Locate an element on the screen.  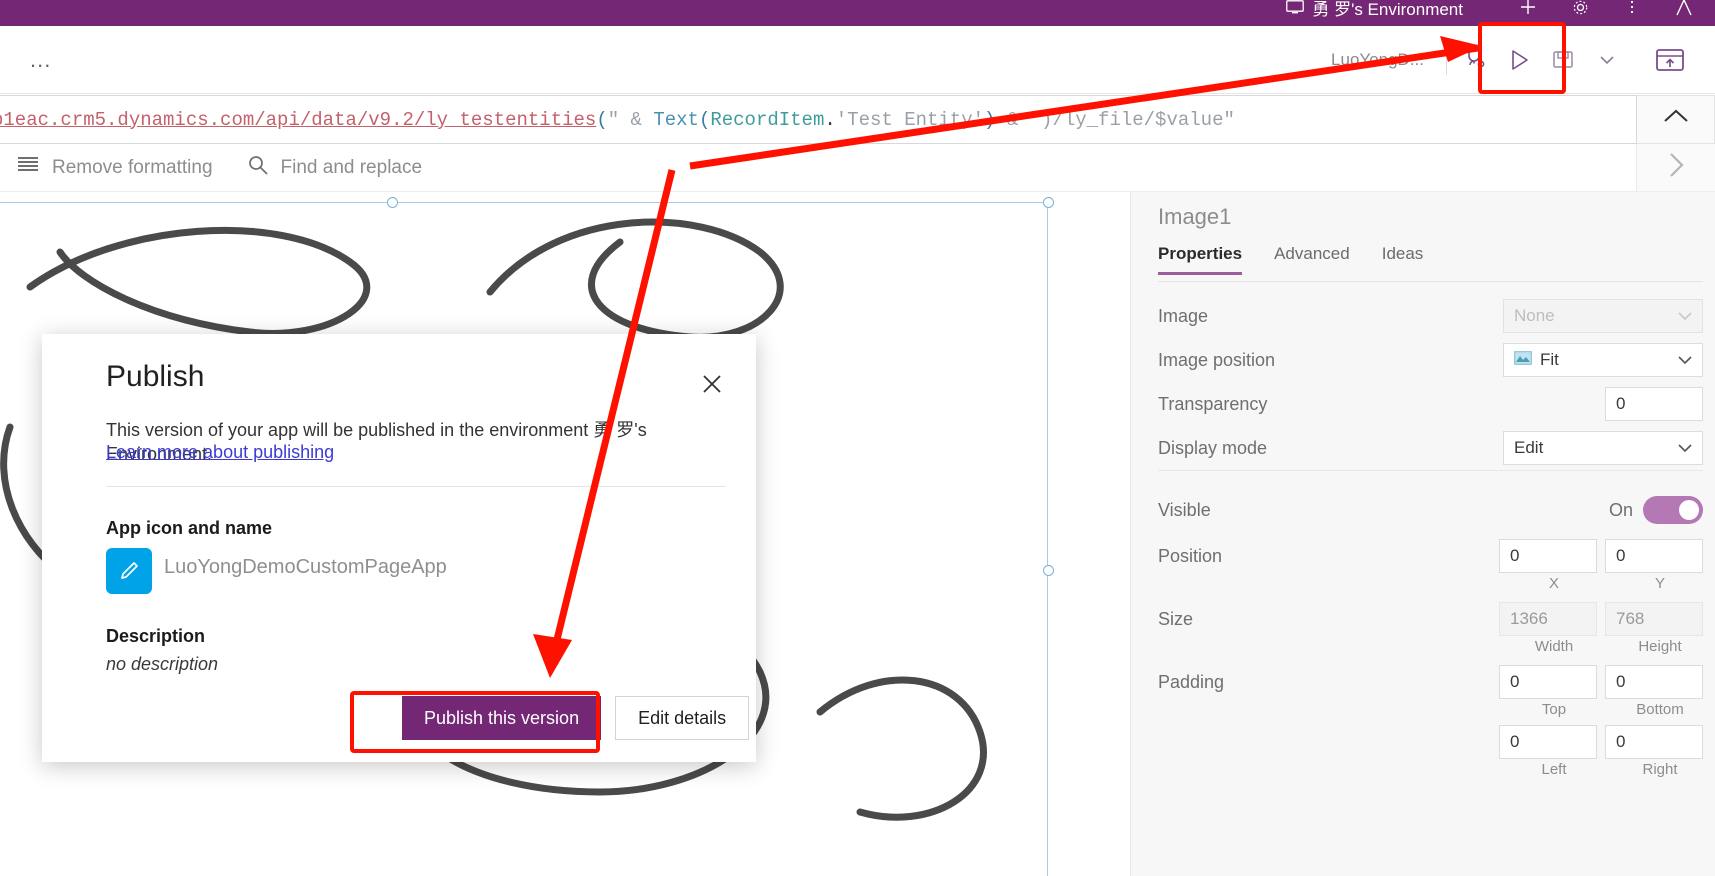
display-mode-value: Edit is located at coordinates (1529, 447).